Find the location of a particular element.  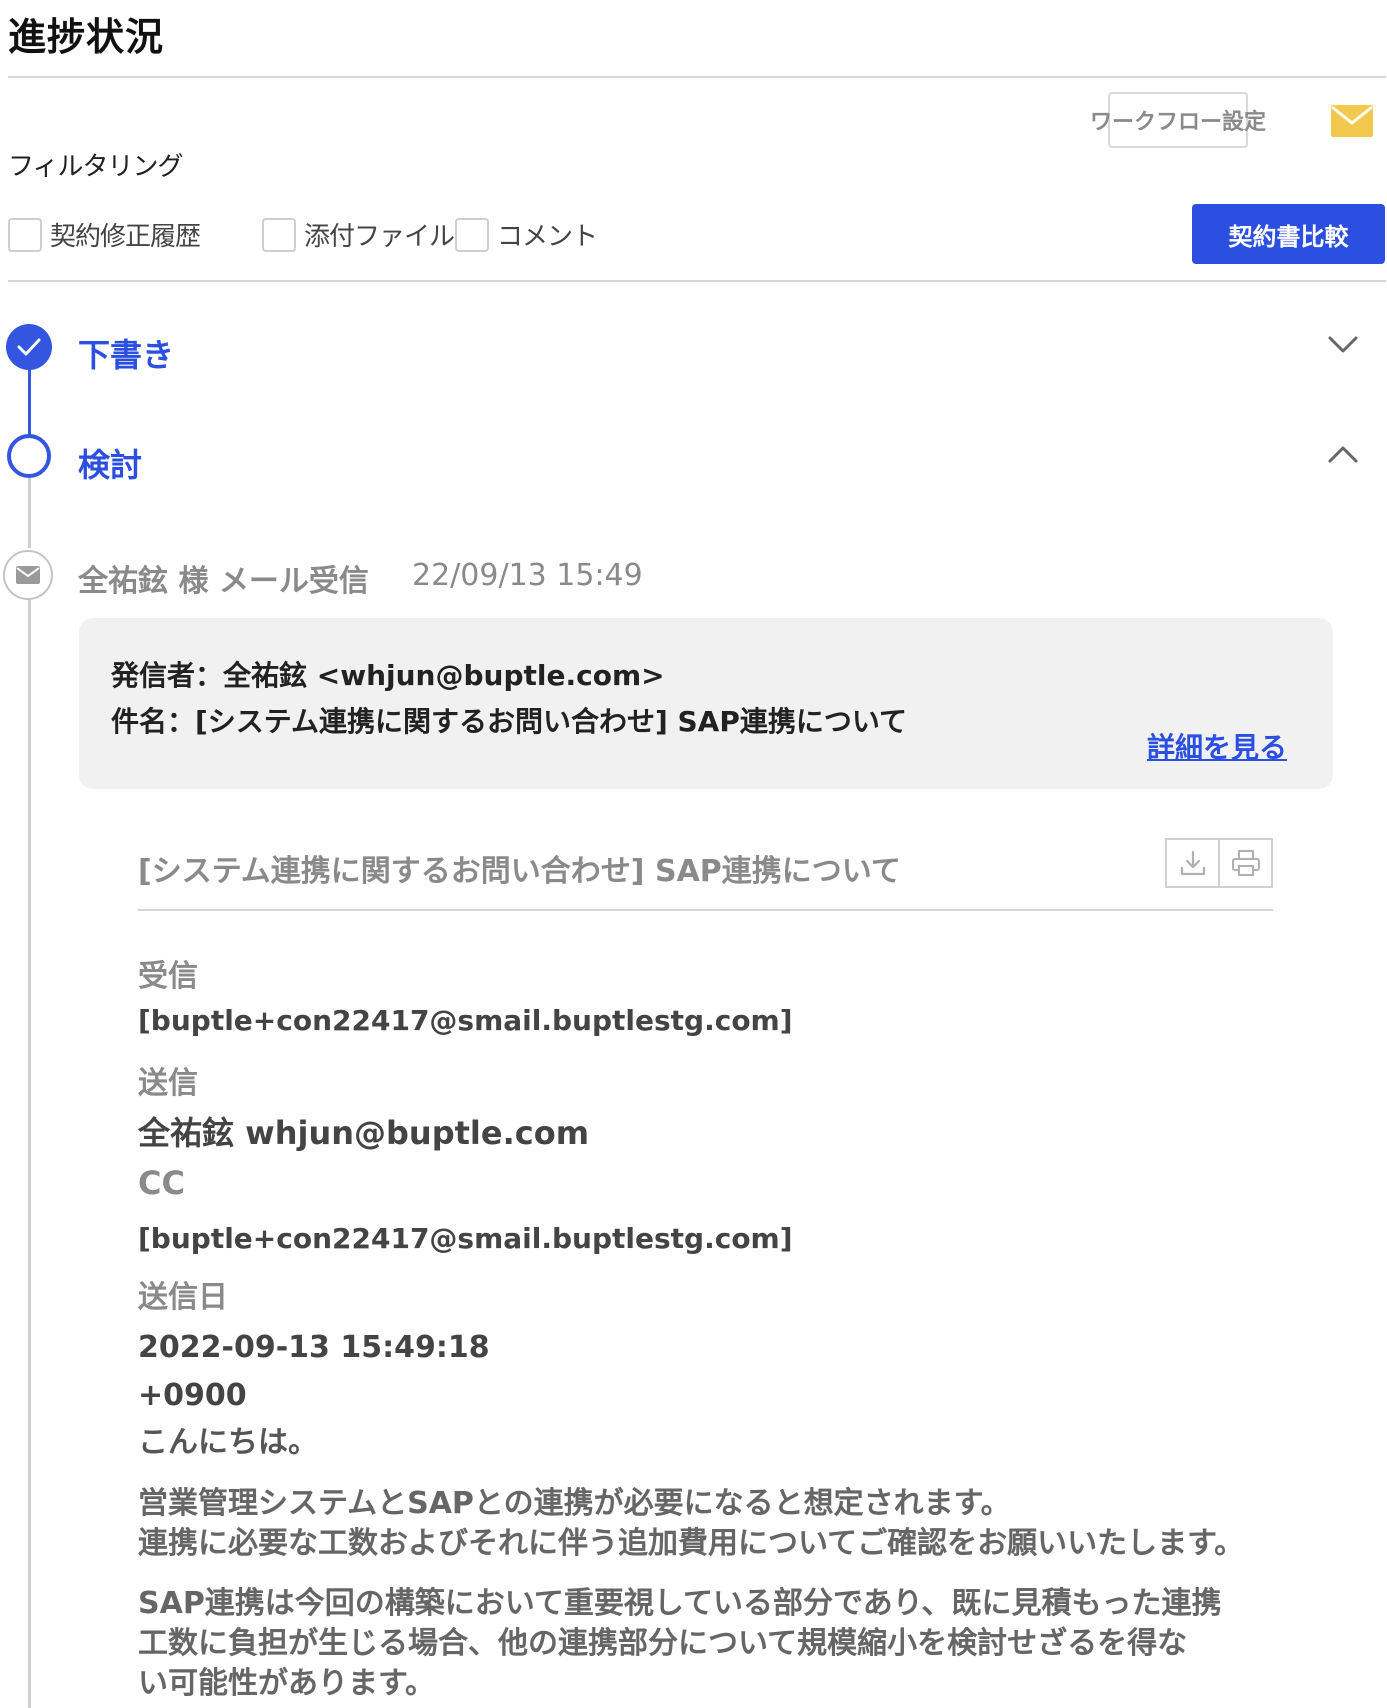

event-timestamp: 22/09/13 15:49 is located at coordinates (527, 575).